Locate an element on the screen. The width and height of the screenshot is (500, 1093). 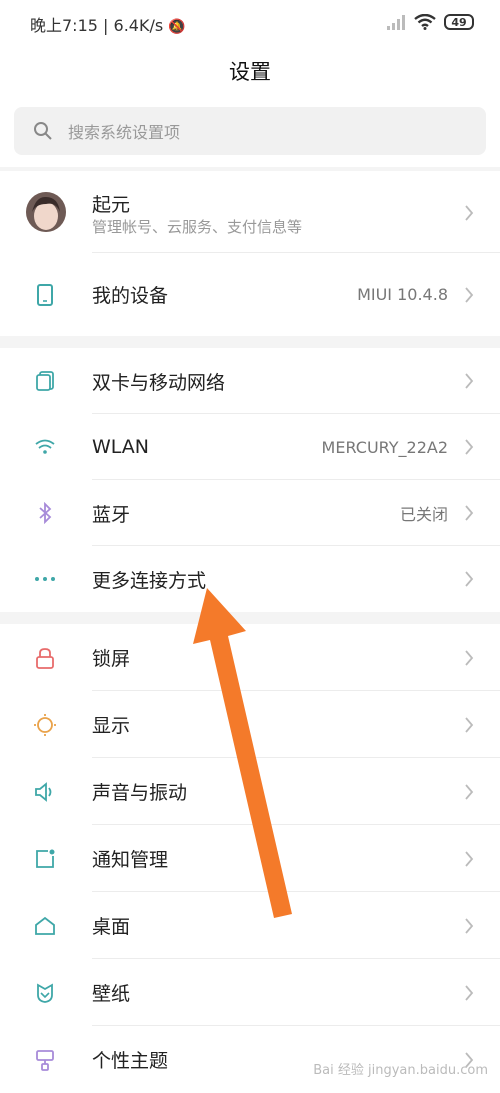
avatar is located at coordinates (46, 212).